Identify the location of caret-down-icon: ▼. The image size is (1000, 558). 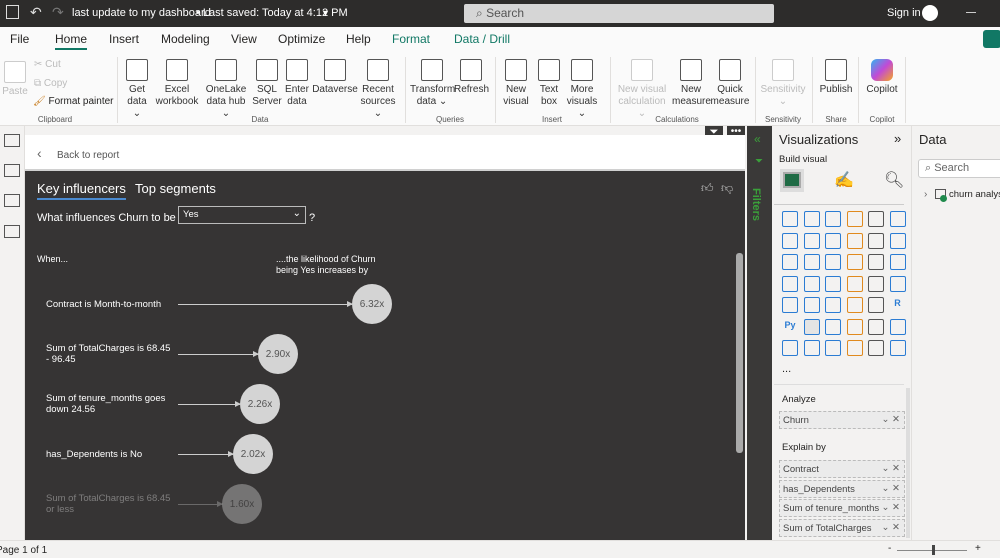
(325, 13).